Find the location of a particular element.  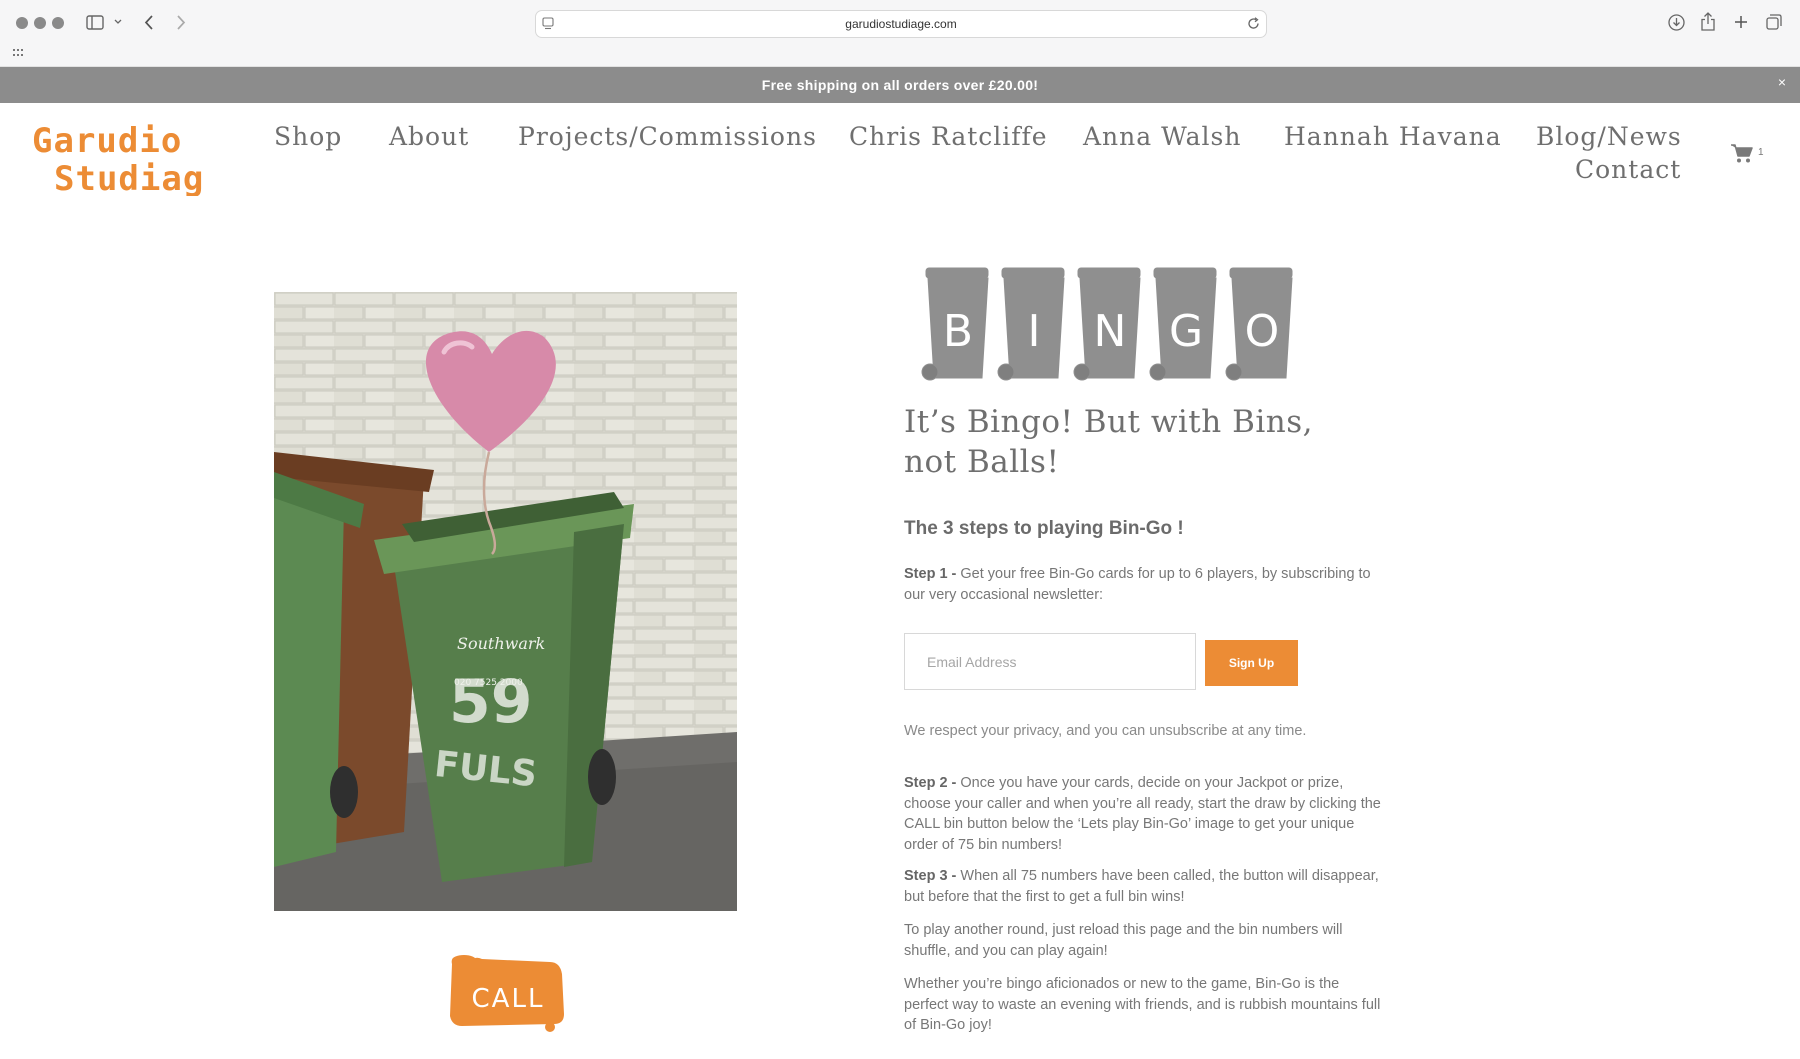

svg-text: Southwark is located at coordinates (501, 643).